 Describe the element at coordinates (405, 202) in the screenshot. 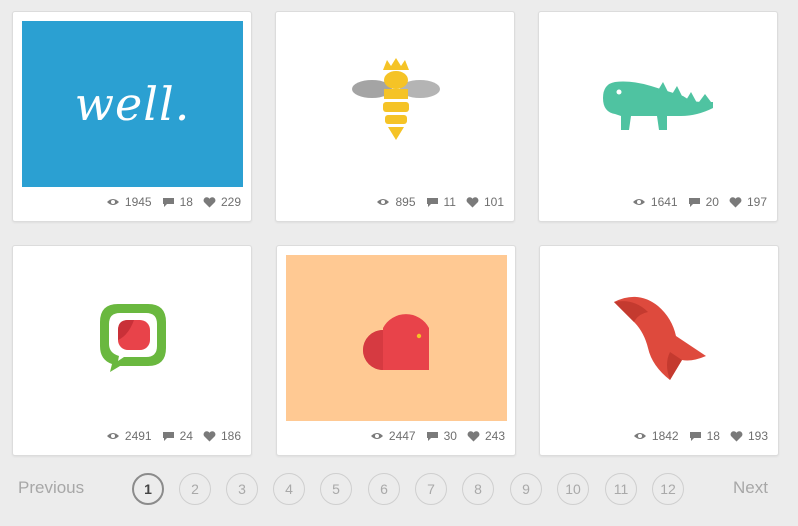

I see `views-count: 895` at that location.